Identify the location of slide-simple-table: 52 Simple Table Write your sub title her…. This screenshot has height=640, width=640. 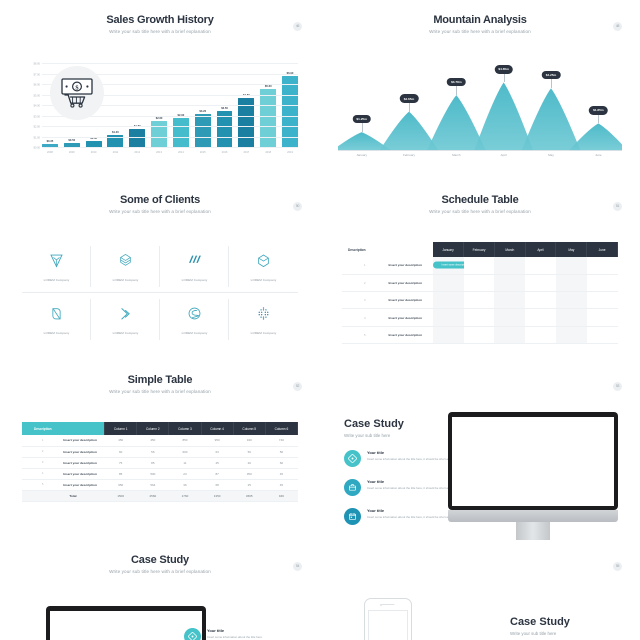
(160, 450).